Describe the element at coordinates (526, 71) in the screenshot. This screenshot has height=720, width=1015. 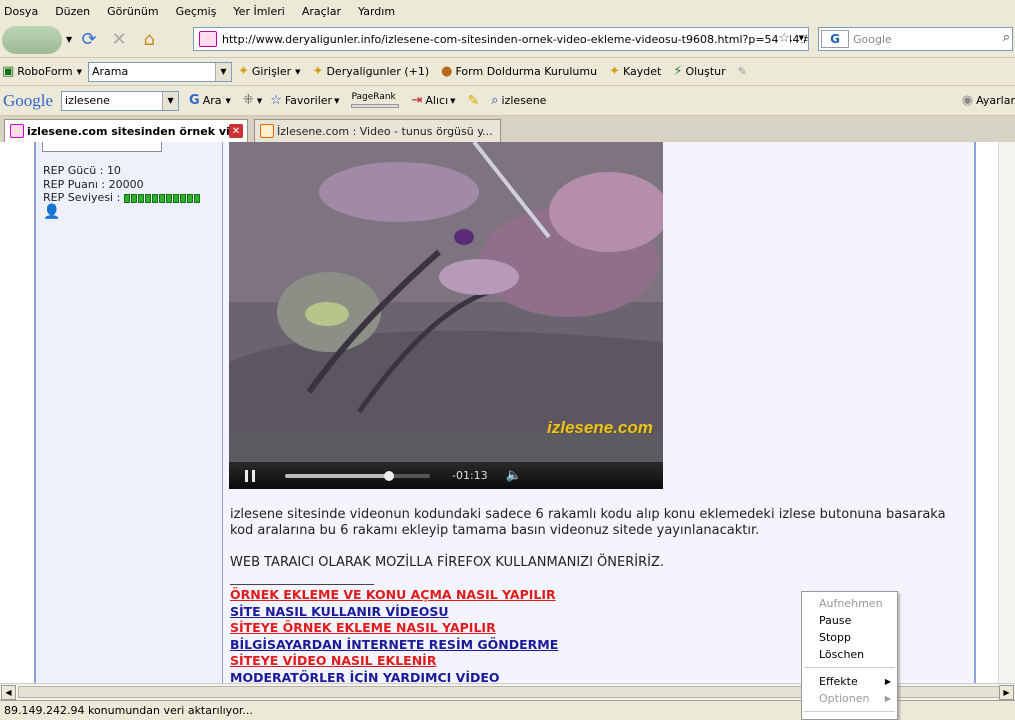
I see `form-fill-label: Form Doldurma Kurulumu` at that location.